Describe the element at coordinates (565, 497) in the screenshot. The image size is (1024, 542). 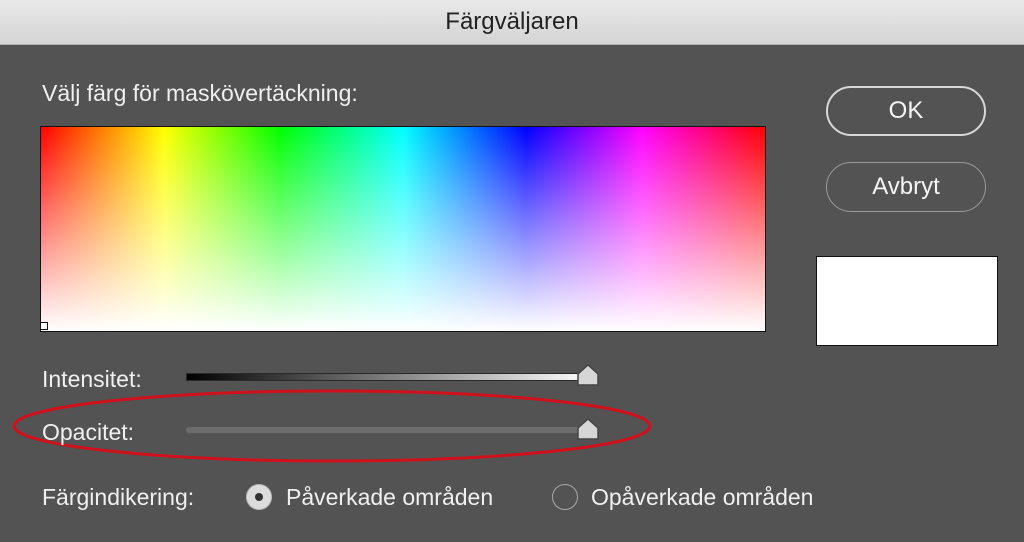
I see `radio-unaffected-areas` at that location.